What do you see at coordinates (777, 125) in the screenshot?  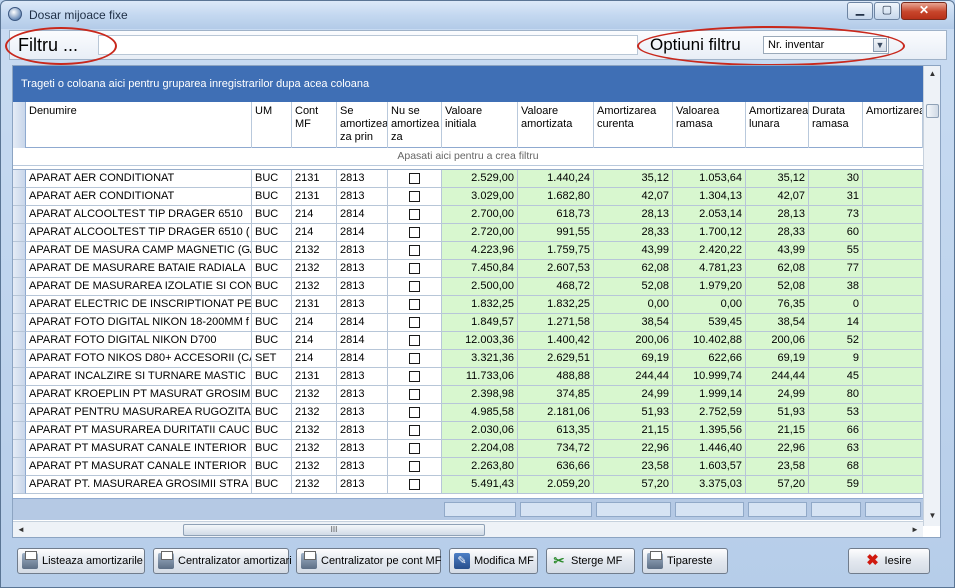 I see `column-header-amortizarea-lunara: Amortizarea lunara` at bounding box center [777, 125].